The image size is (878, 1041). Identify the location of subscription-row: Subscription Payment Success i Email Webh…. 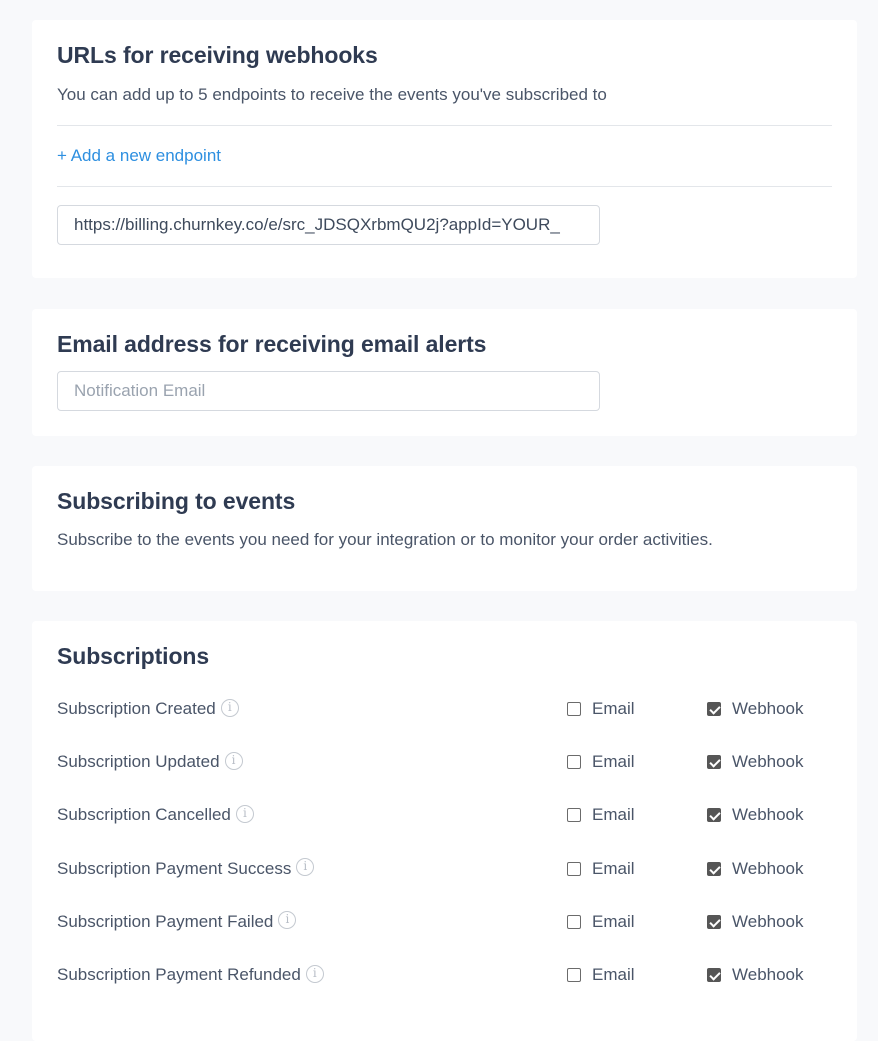
(457, 869).